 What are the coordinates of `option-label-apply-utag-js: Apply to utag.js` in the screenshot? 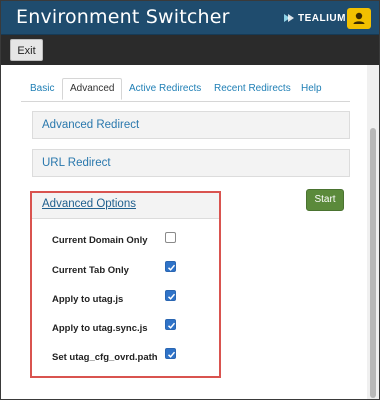 It's located at (88, 299).